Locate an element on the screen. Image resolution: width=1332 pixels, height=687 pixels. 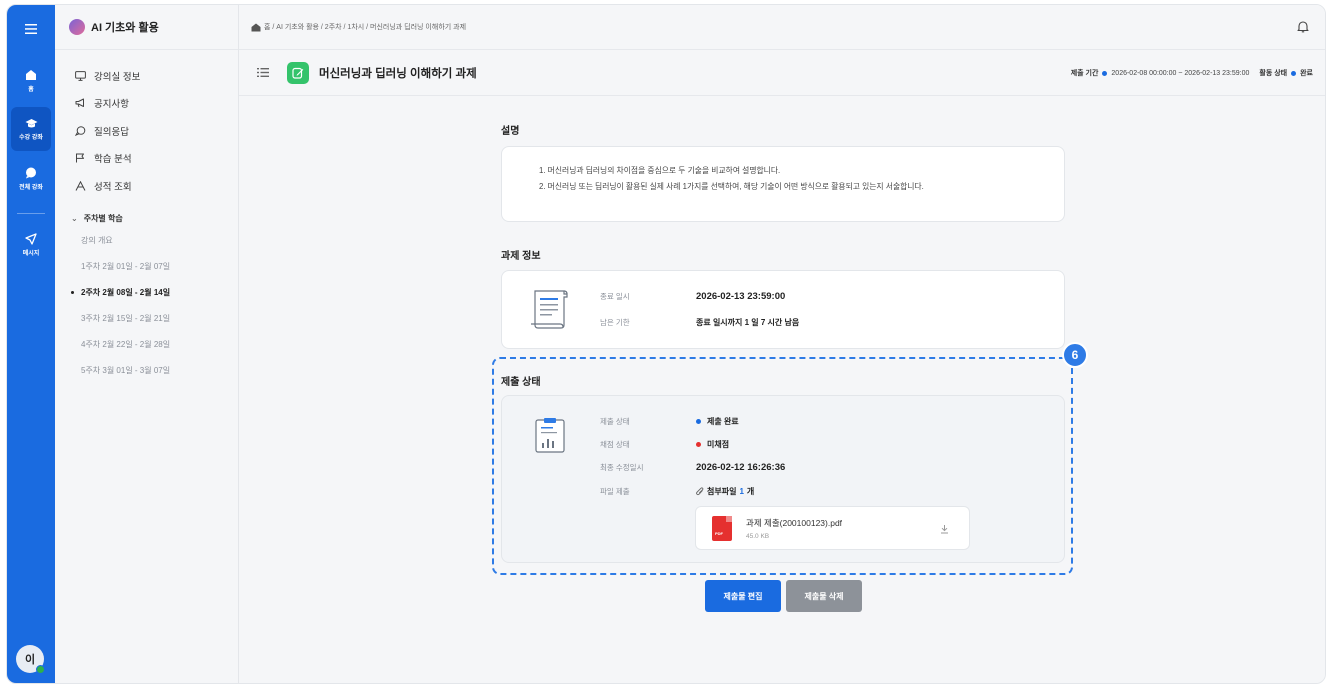
sidebar-item-label: 강의실 정보 is located at coordinates (117, 77).